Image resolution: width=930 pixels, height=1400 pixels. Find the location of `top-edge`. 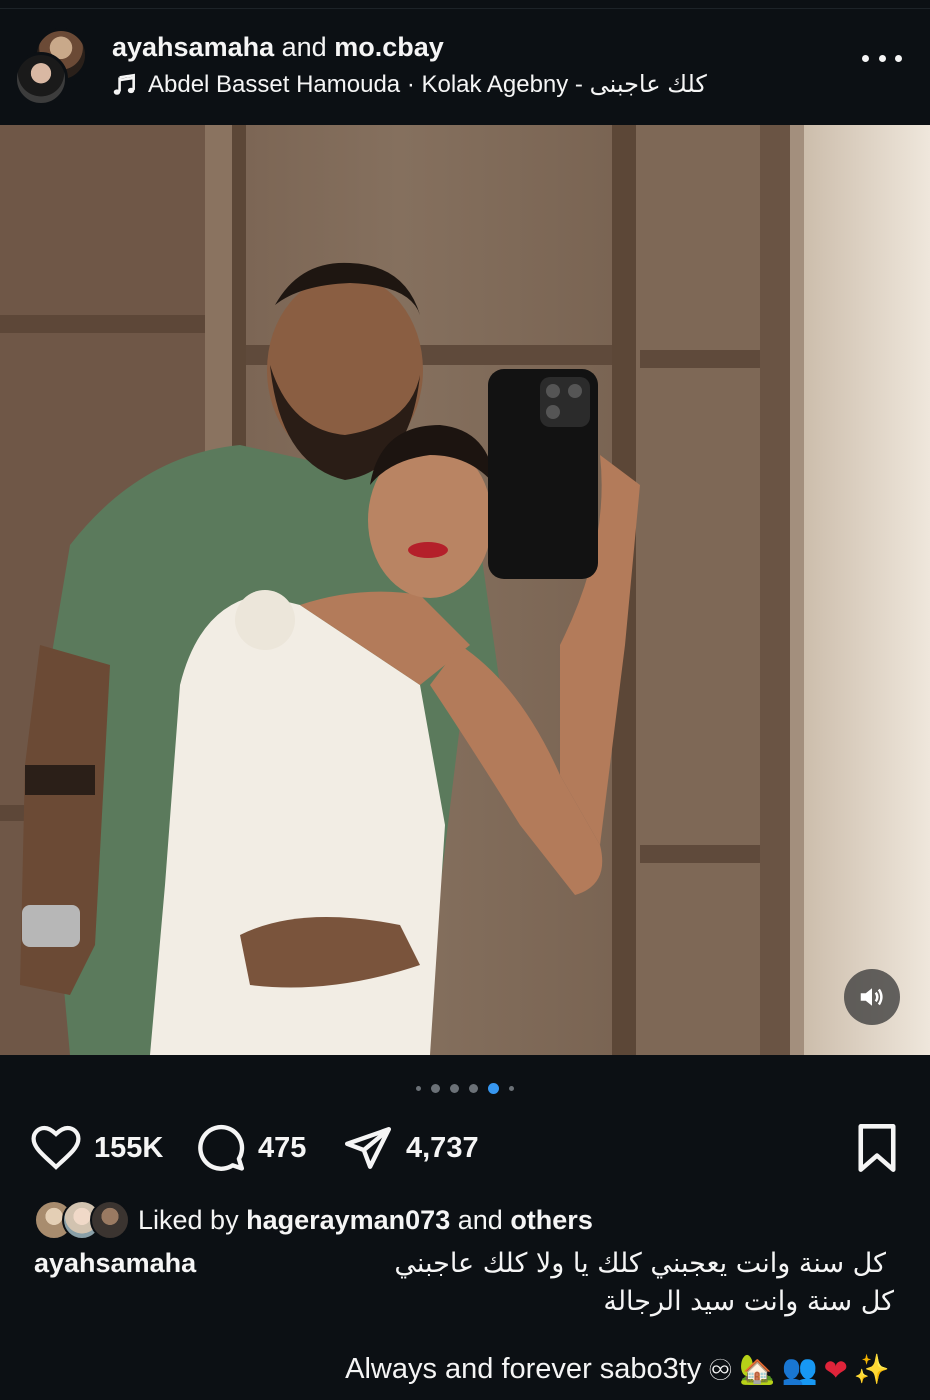

top-edge is located at coordinates (465, 4).